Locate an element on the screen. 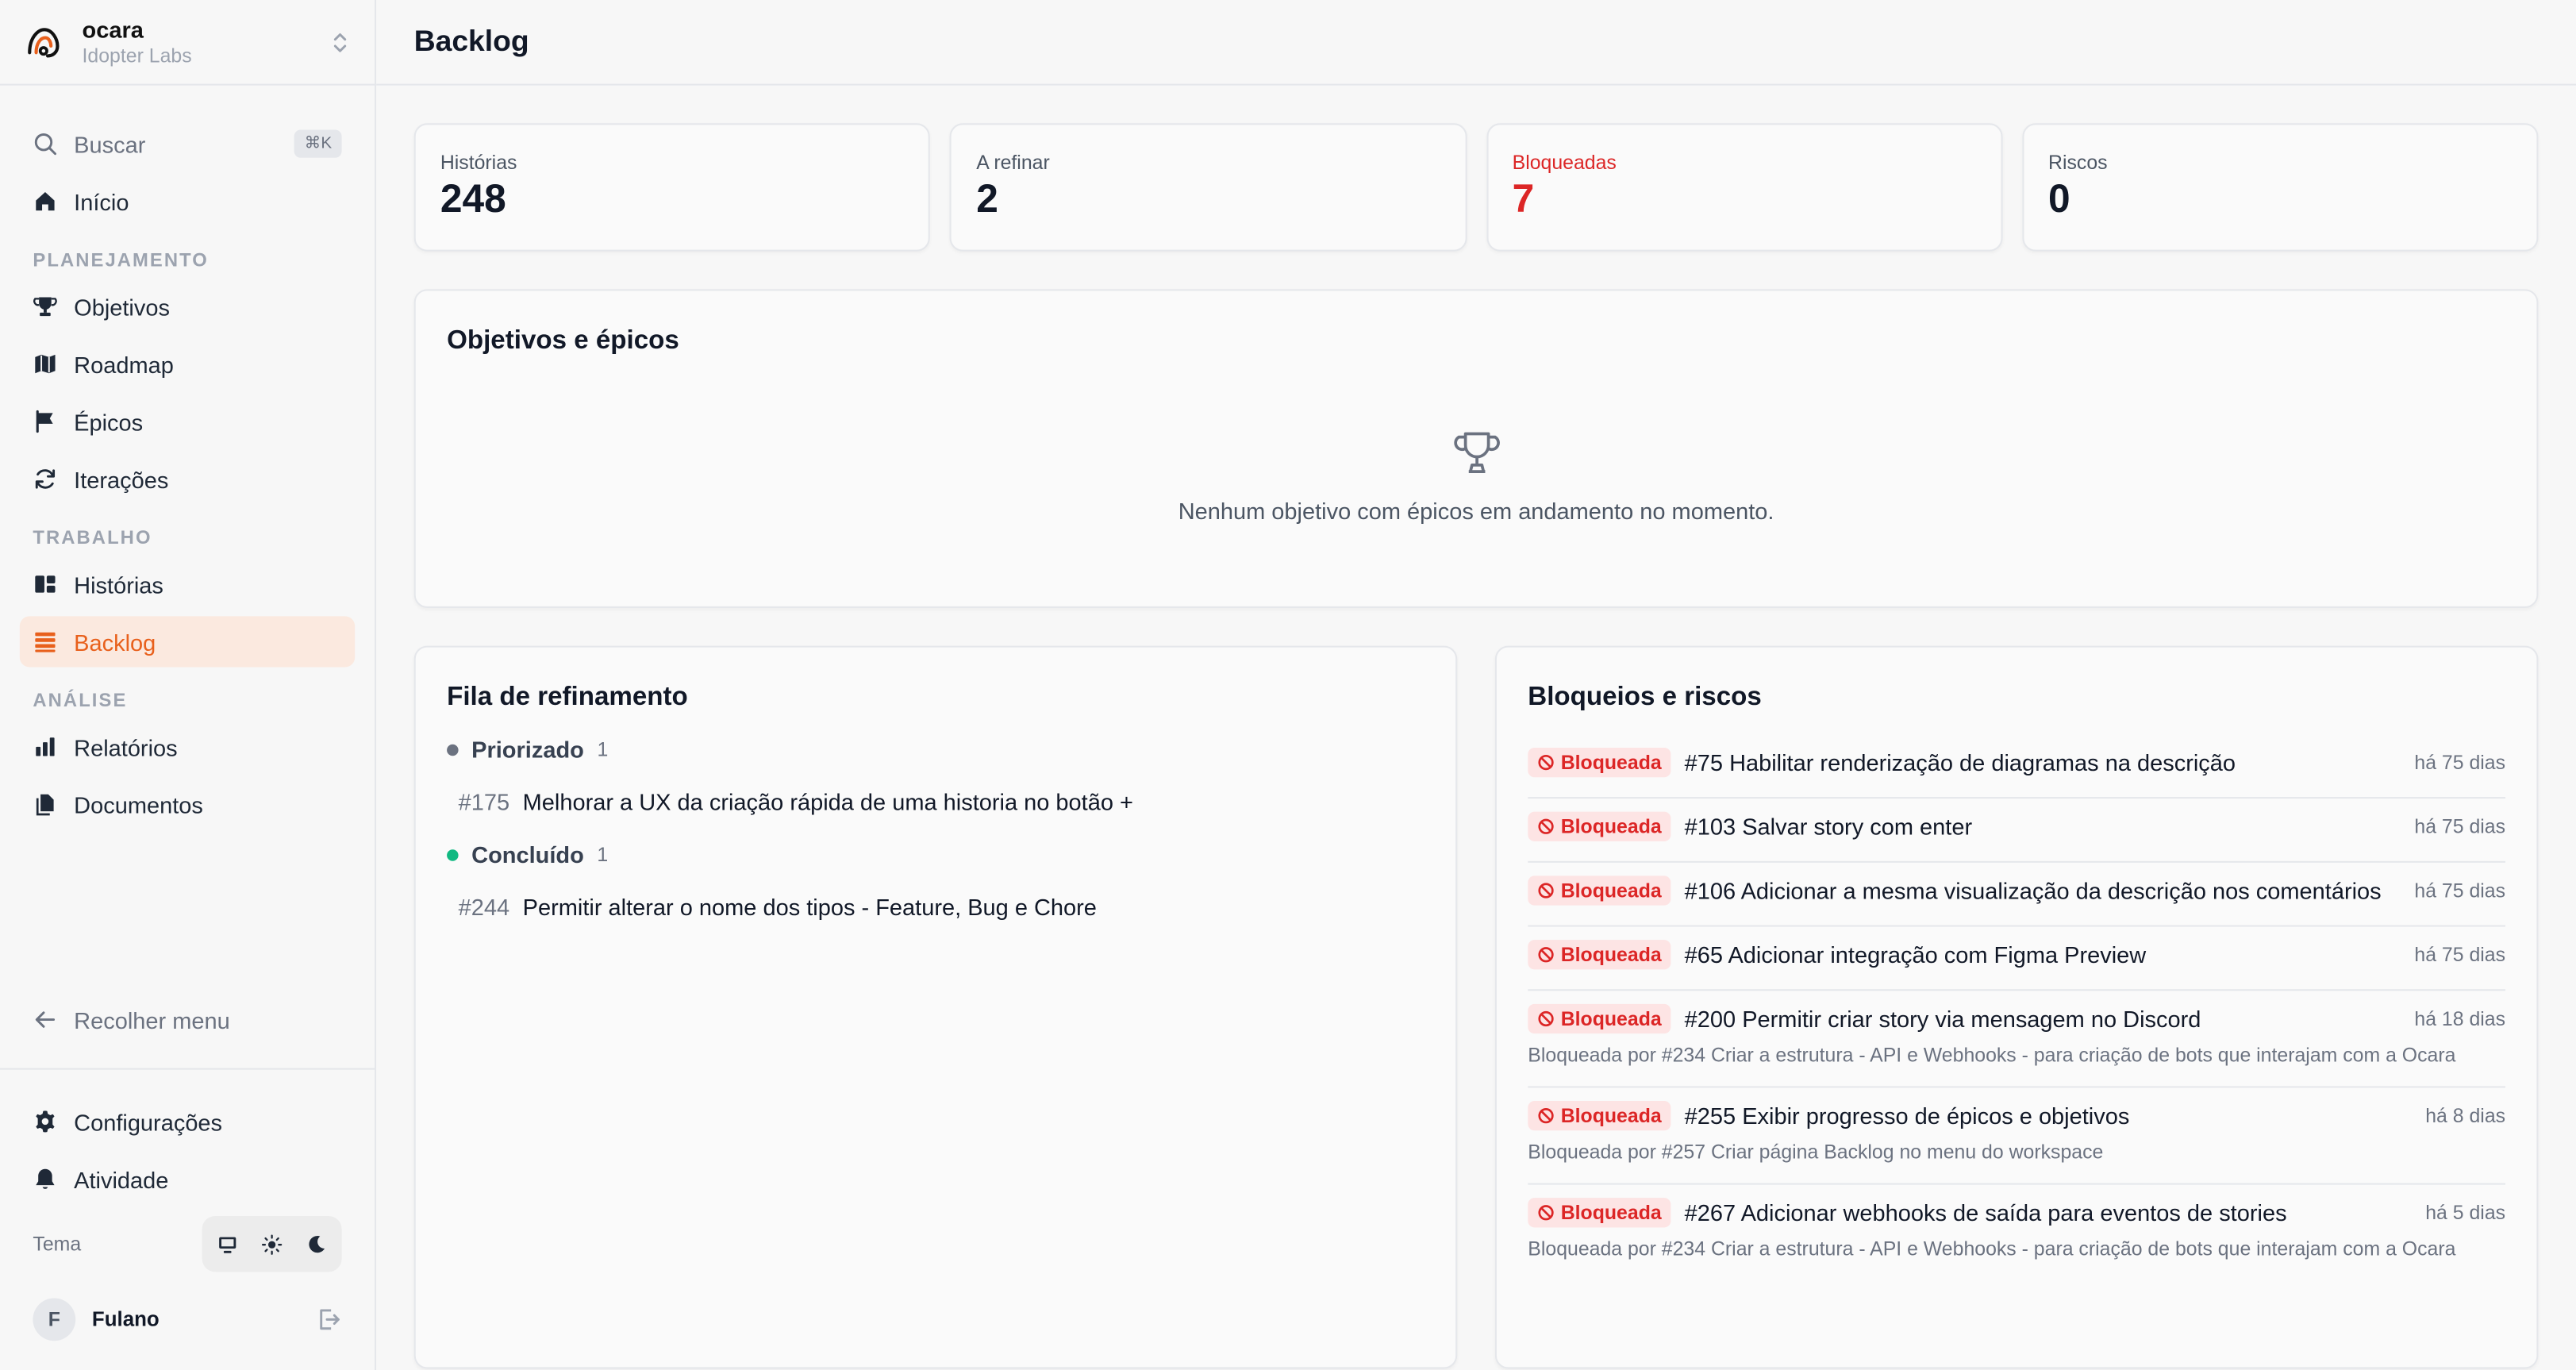 Image resolution: width=2576 pixels, height=1370 pixels. user-row: F Fulano is located at coordinates (187, 1319).